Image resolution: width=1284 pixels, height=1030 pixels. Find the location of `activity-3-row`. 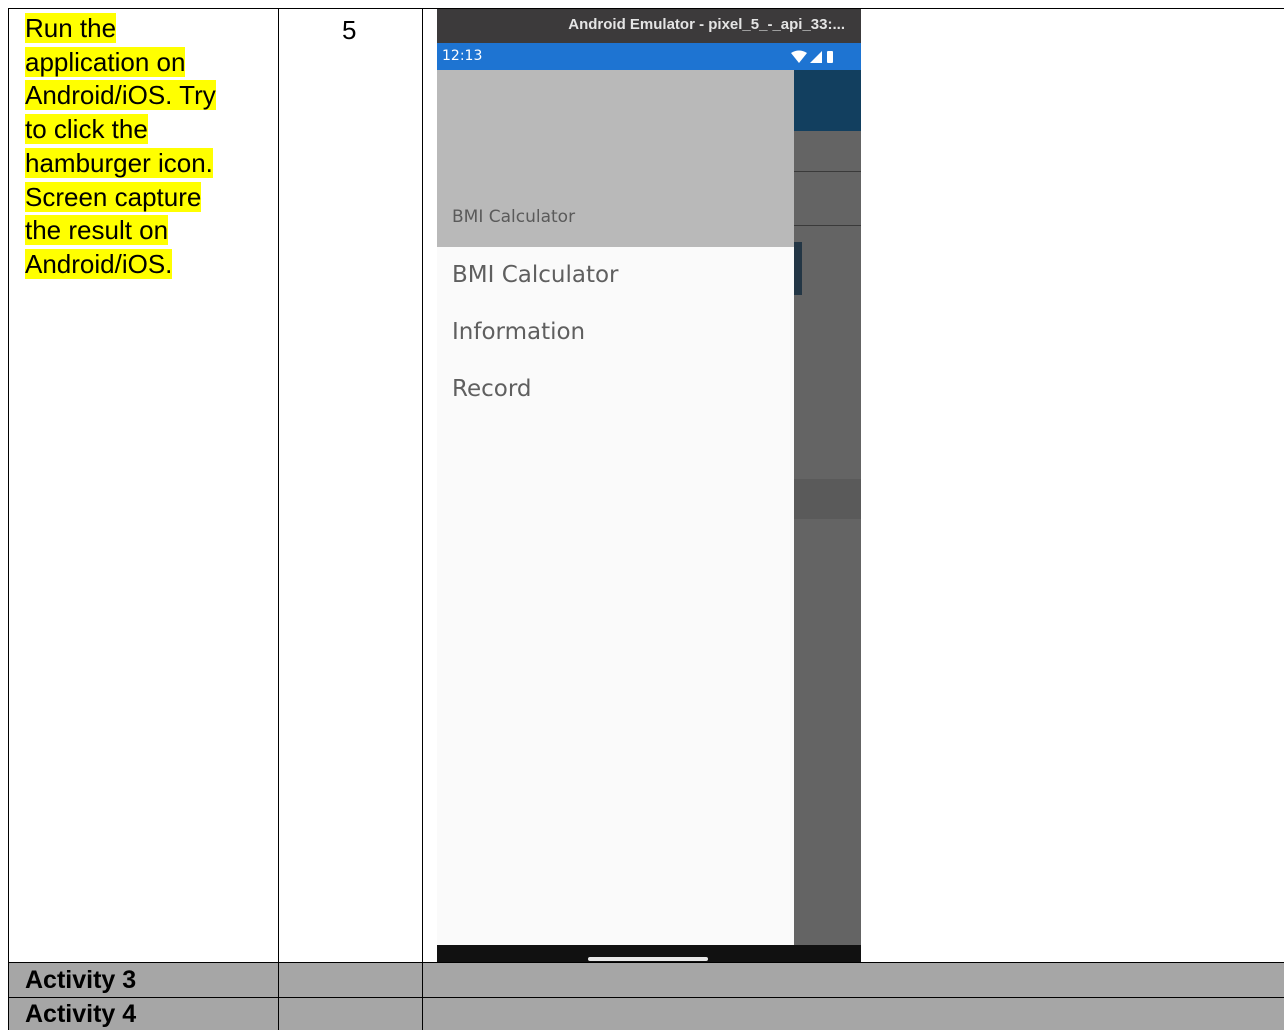

activity-3-row is located at coordinates (646, 980).